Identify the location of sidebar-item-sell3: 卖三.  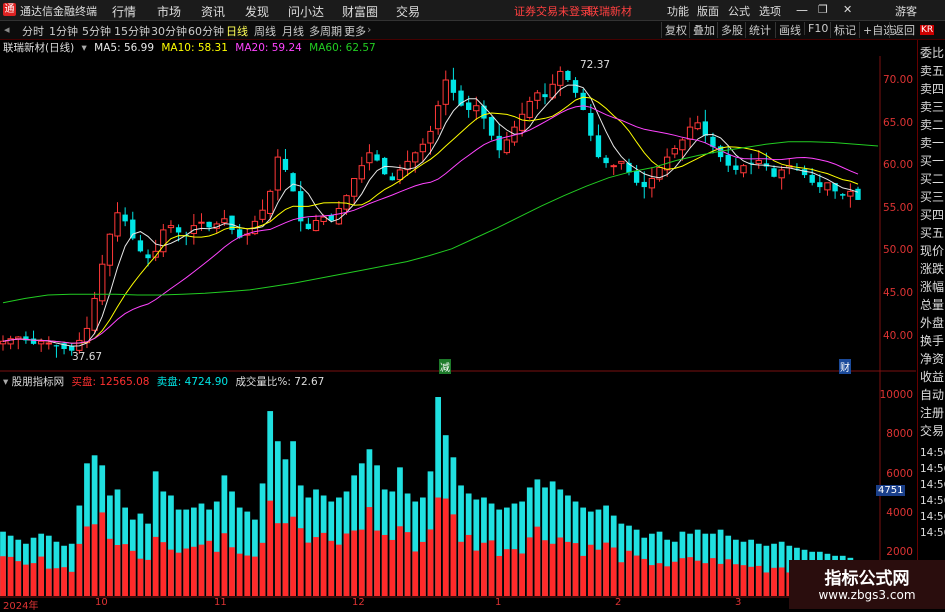
(932, 107).